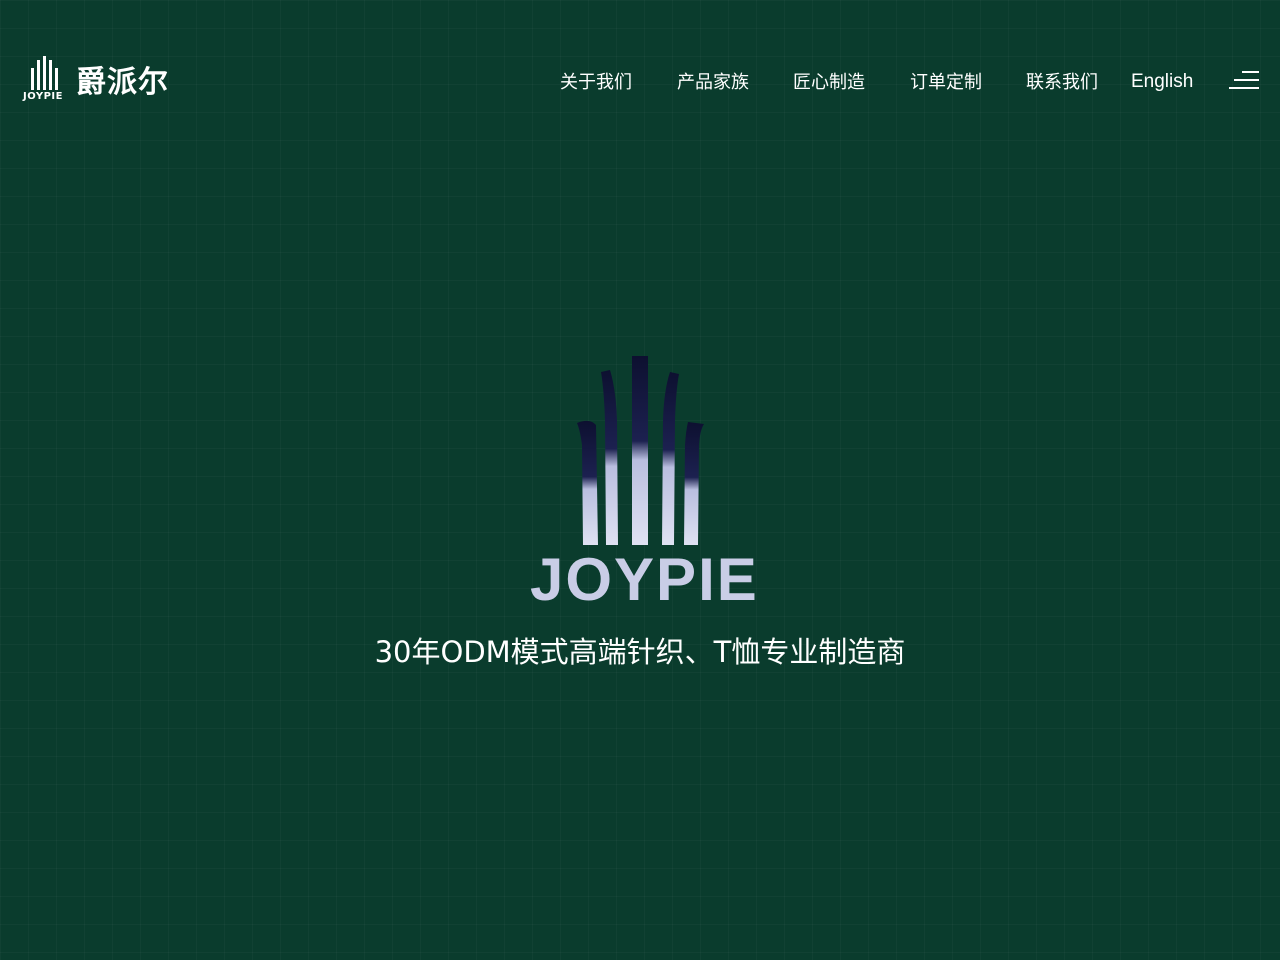  I want to click on main-nav: 关于我们 产品家族 匠心制造 订单定制 联系我们, so click(640, 83).